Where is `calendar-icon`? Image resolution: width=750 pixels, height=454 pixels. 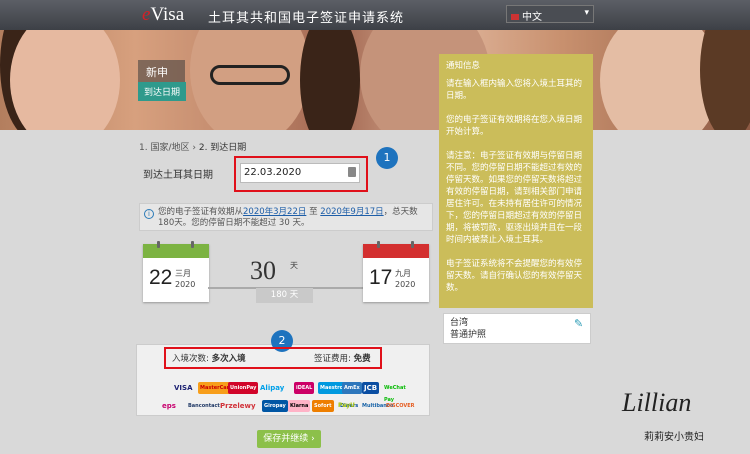 calendar-icon is located at coordinates (352, 172).